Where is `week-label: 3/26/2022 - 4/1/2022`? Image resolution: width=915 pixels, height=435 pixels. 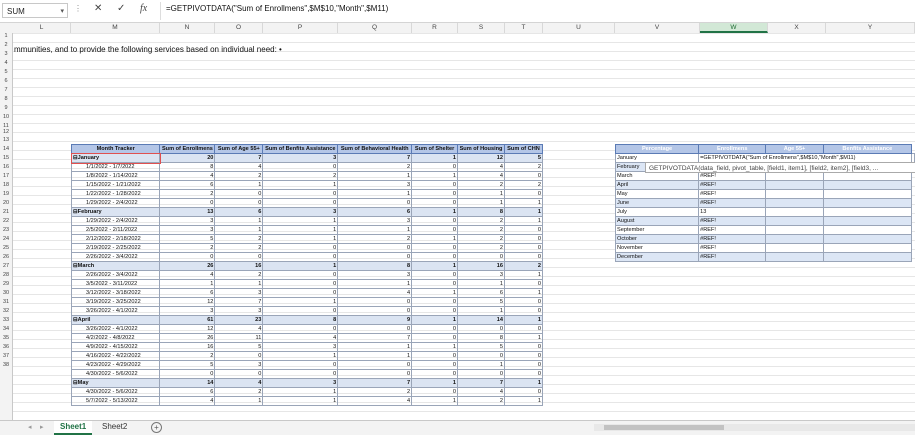
week-label: 3/26/2022 - 4/1/2022 is located at coordinates (115, 311).